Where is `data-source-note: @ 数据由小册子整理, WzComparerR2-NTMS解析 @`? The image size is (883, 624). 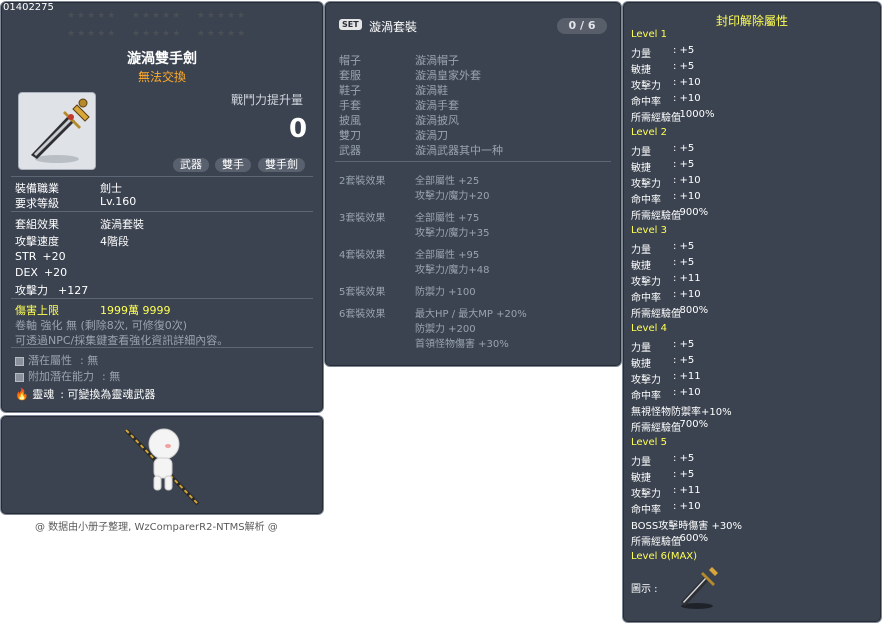 data-source-note: @ 数据由小册子整理, WzComparerR2-NTMS解析 @ is located at coordinates (156, 527).